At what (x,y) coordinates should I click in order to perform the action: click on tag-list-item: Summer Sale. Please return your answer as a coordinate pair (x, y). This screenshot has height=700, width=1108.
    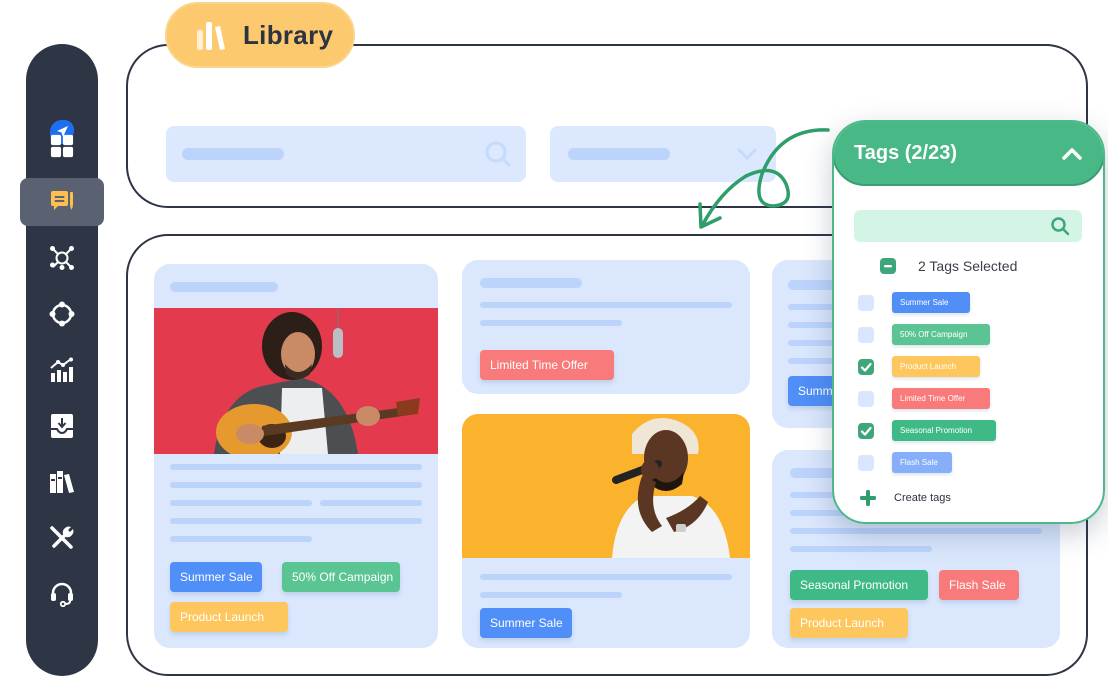
    Looking at the image, I should click on (914, 302).